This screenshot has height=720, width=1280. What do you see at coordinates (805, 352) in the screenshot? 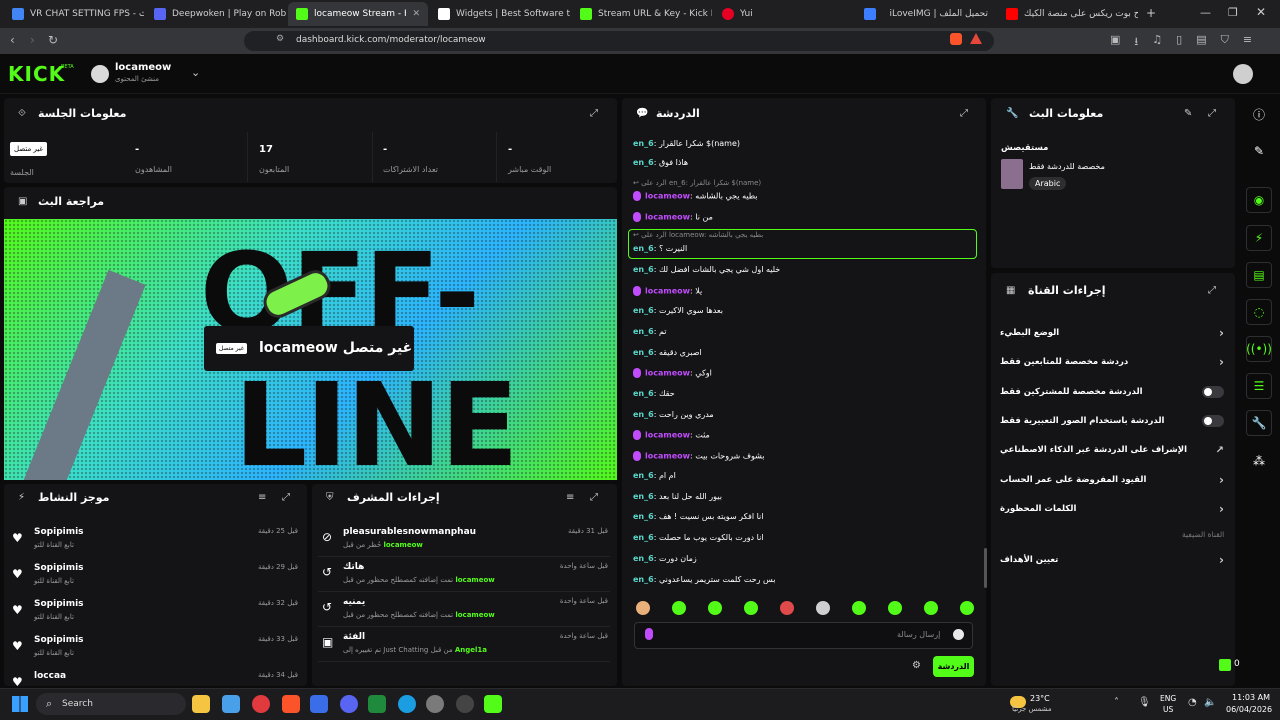
I see `chat-message: en_6: اصبري دقيقه` at bounding box center [805, 352].